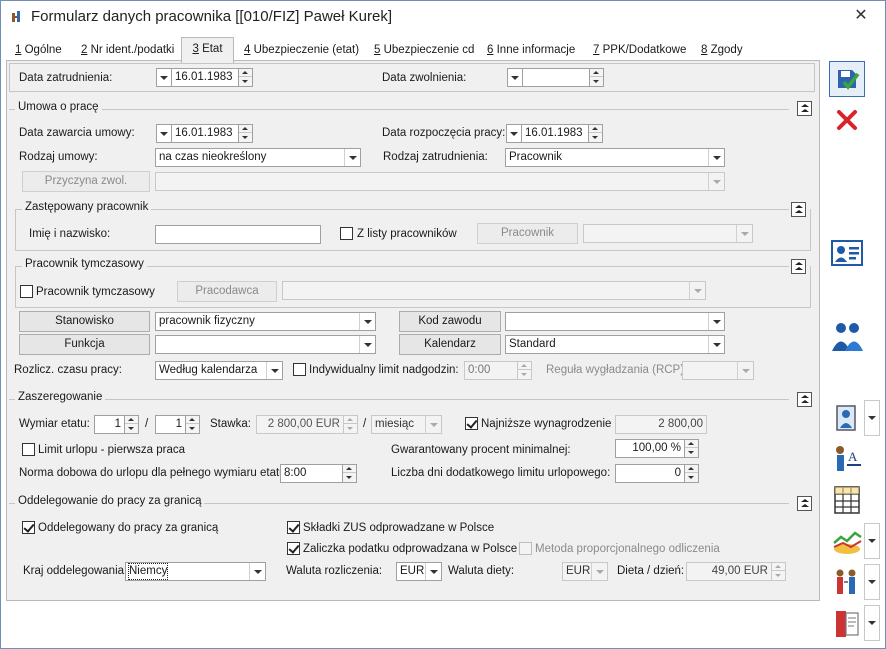 This screenshot has width=886, height=649. I want to click on daily-norm-field: 8:00, so click(311, 473).